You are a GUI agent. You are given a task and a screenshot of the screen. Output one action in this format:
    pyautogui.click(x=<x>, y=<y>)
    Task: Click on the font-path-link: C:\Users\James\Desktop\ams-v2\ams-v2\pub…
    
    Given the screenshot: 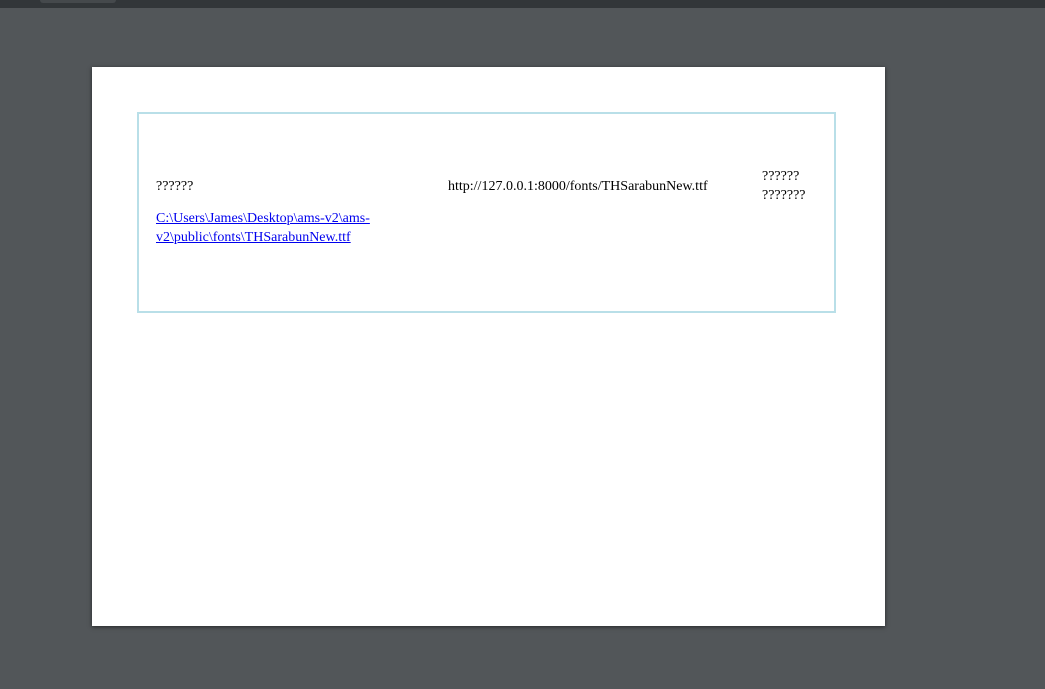 What is the action you would take?
    pyautogui.click(x=276, y=228)
    